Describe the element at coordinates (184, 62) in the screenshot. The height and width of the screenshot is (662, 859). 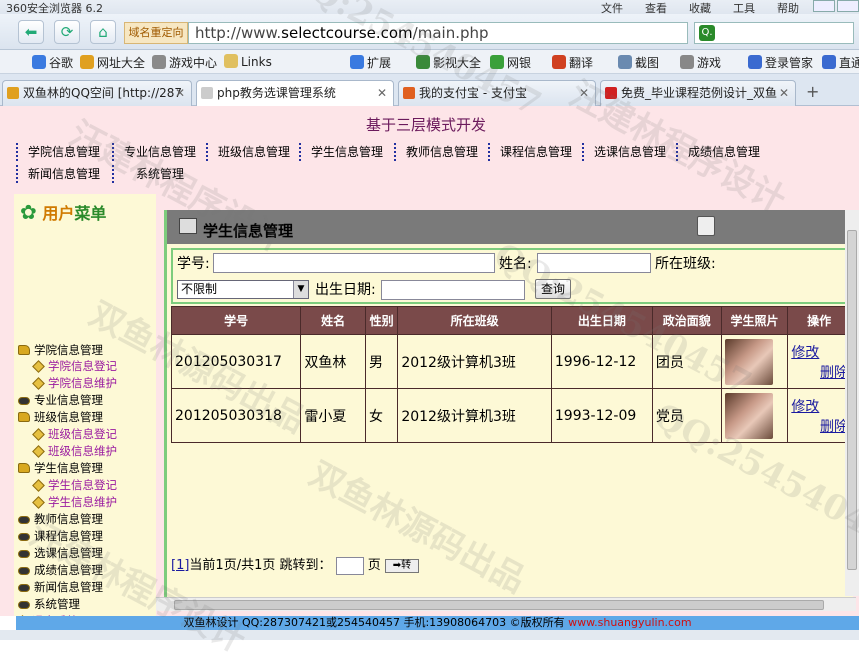
I see `bookmark-item: 游戏中心` at that location.